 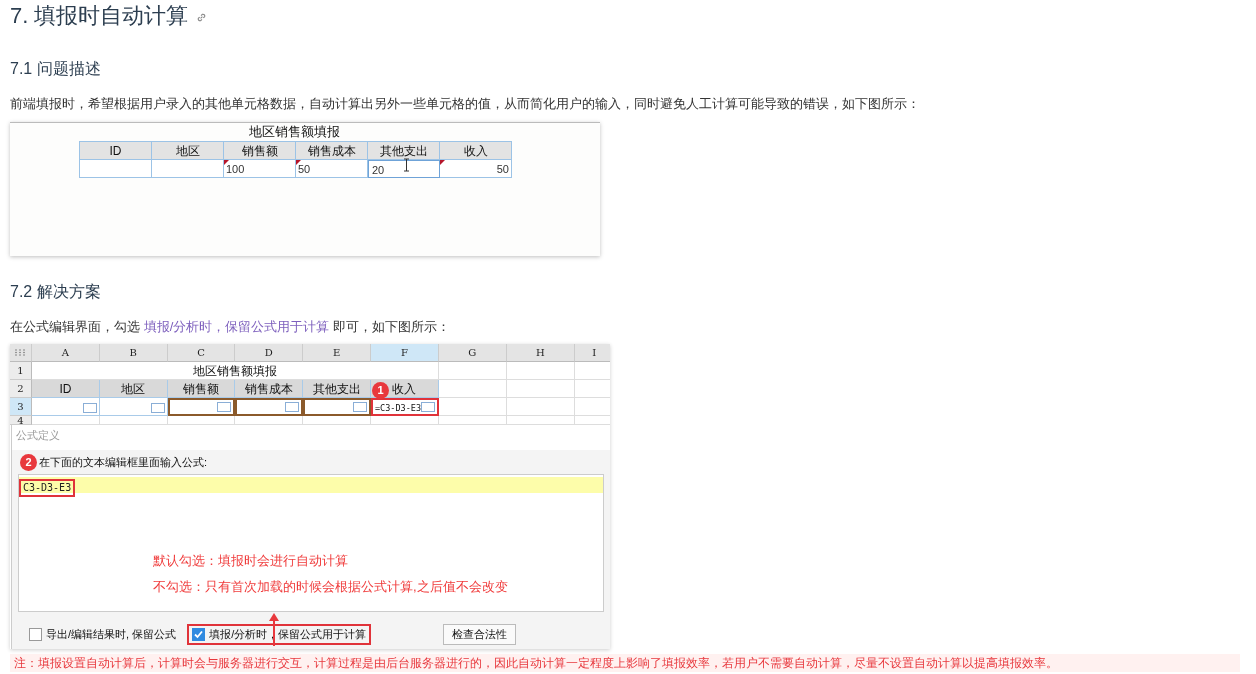 I want to click on field-label: 在下面的文本编辑框里面输入公式:, so click(x=123, y=462).